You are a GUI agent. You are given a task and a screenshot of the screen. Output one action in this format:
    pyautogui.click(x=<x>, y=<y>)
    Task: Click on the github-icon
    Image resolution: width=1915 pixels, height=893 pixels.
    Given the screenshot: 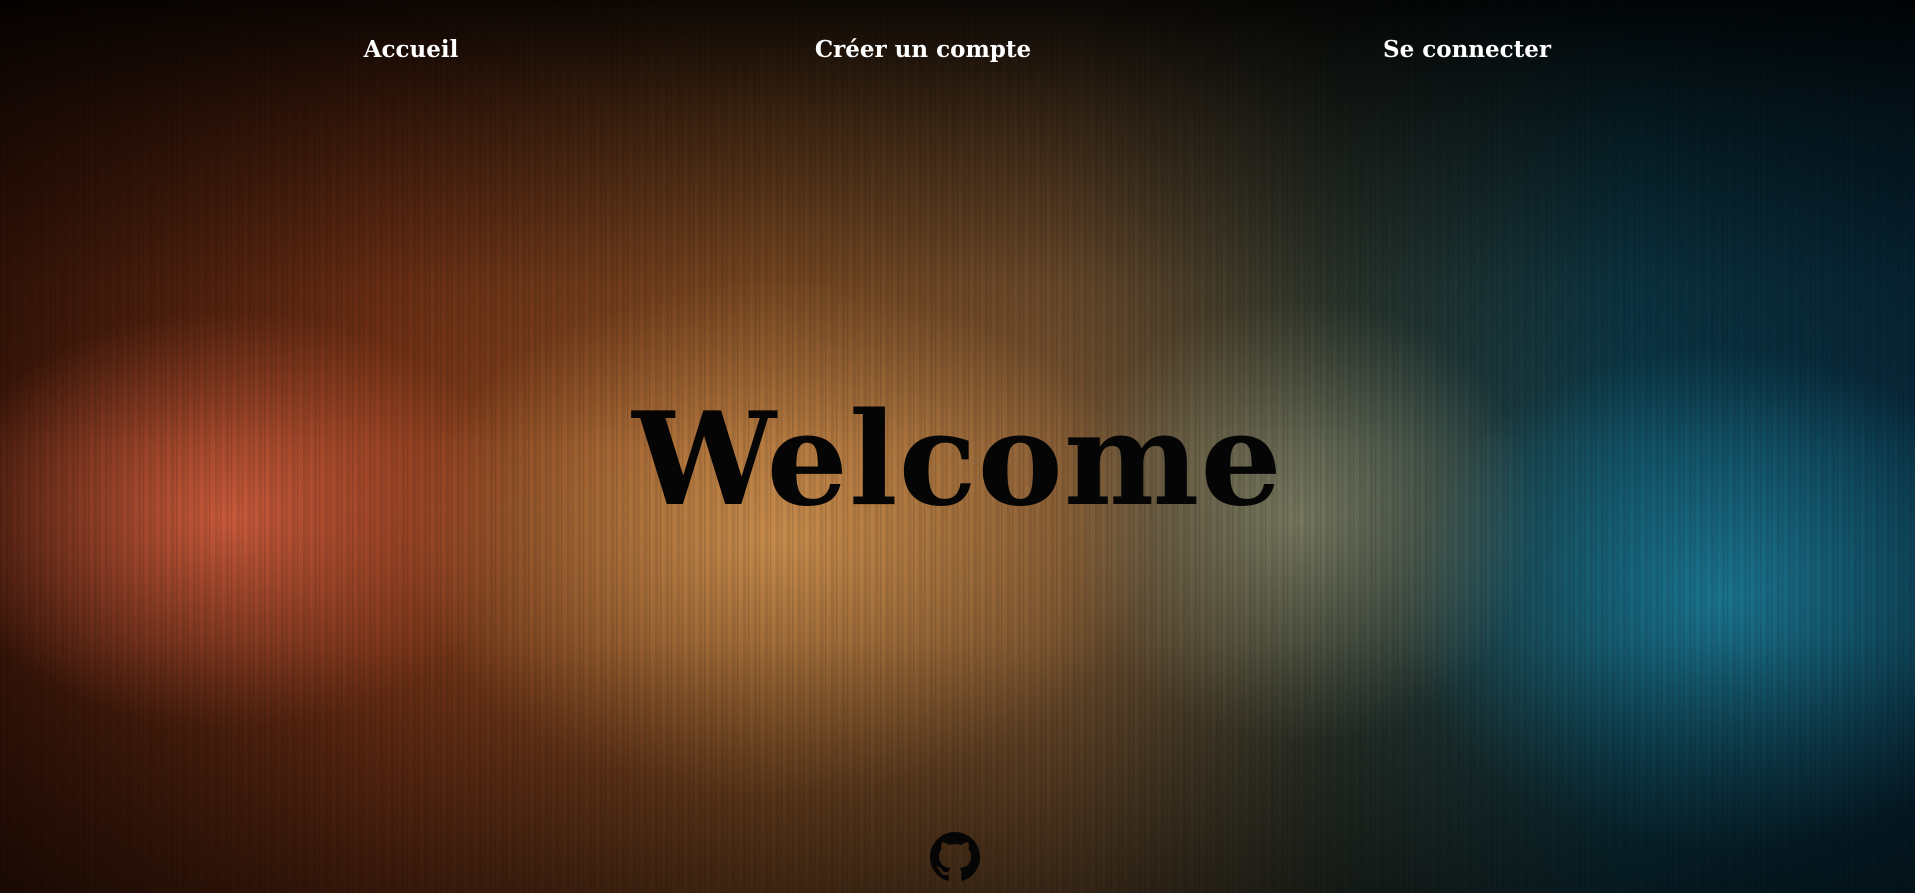 What is the action you would take?
    pyautogui.click(x=955, y=856)
    